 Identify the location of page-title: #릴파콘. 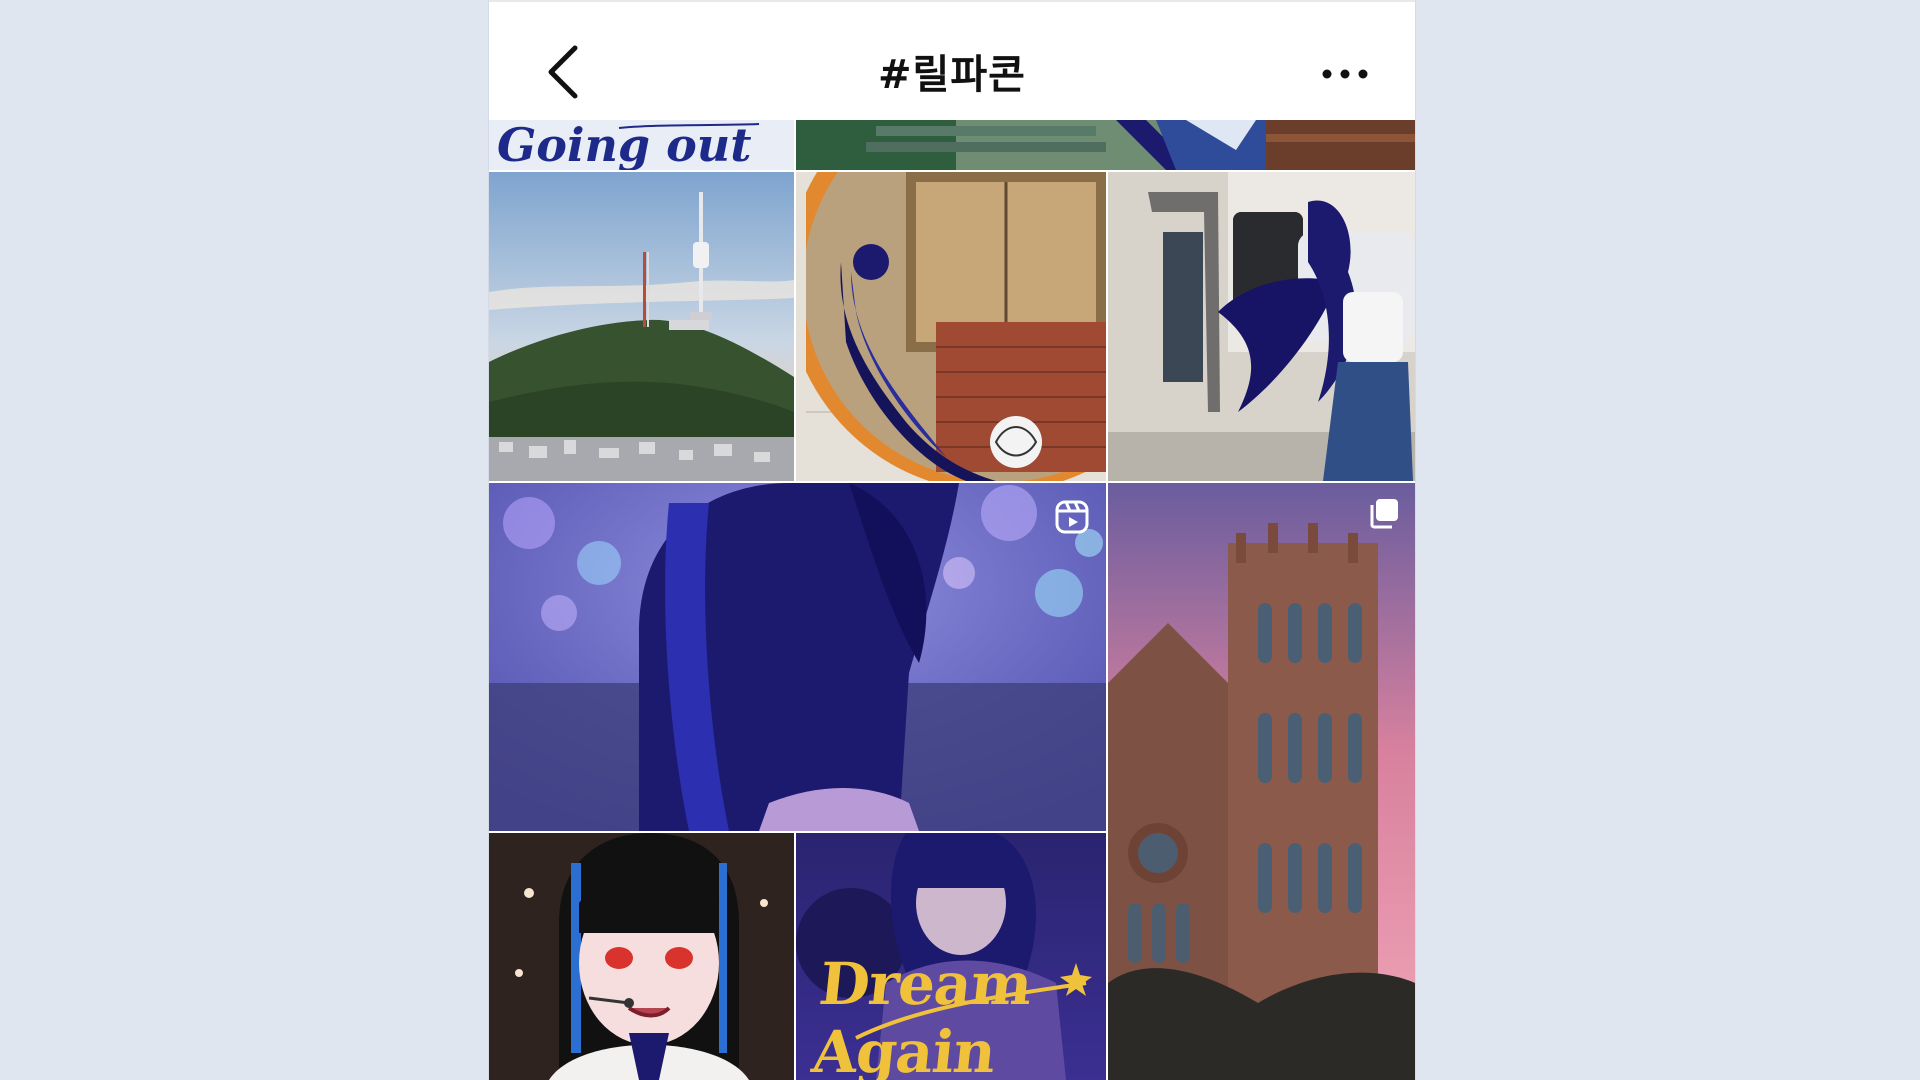
(952, 75).